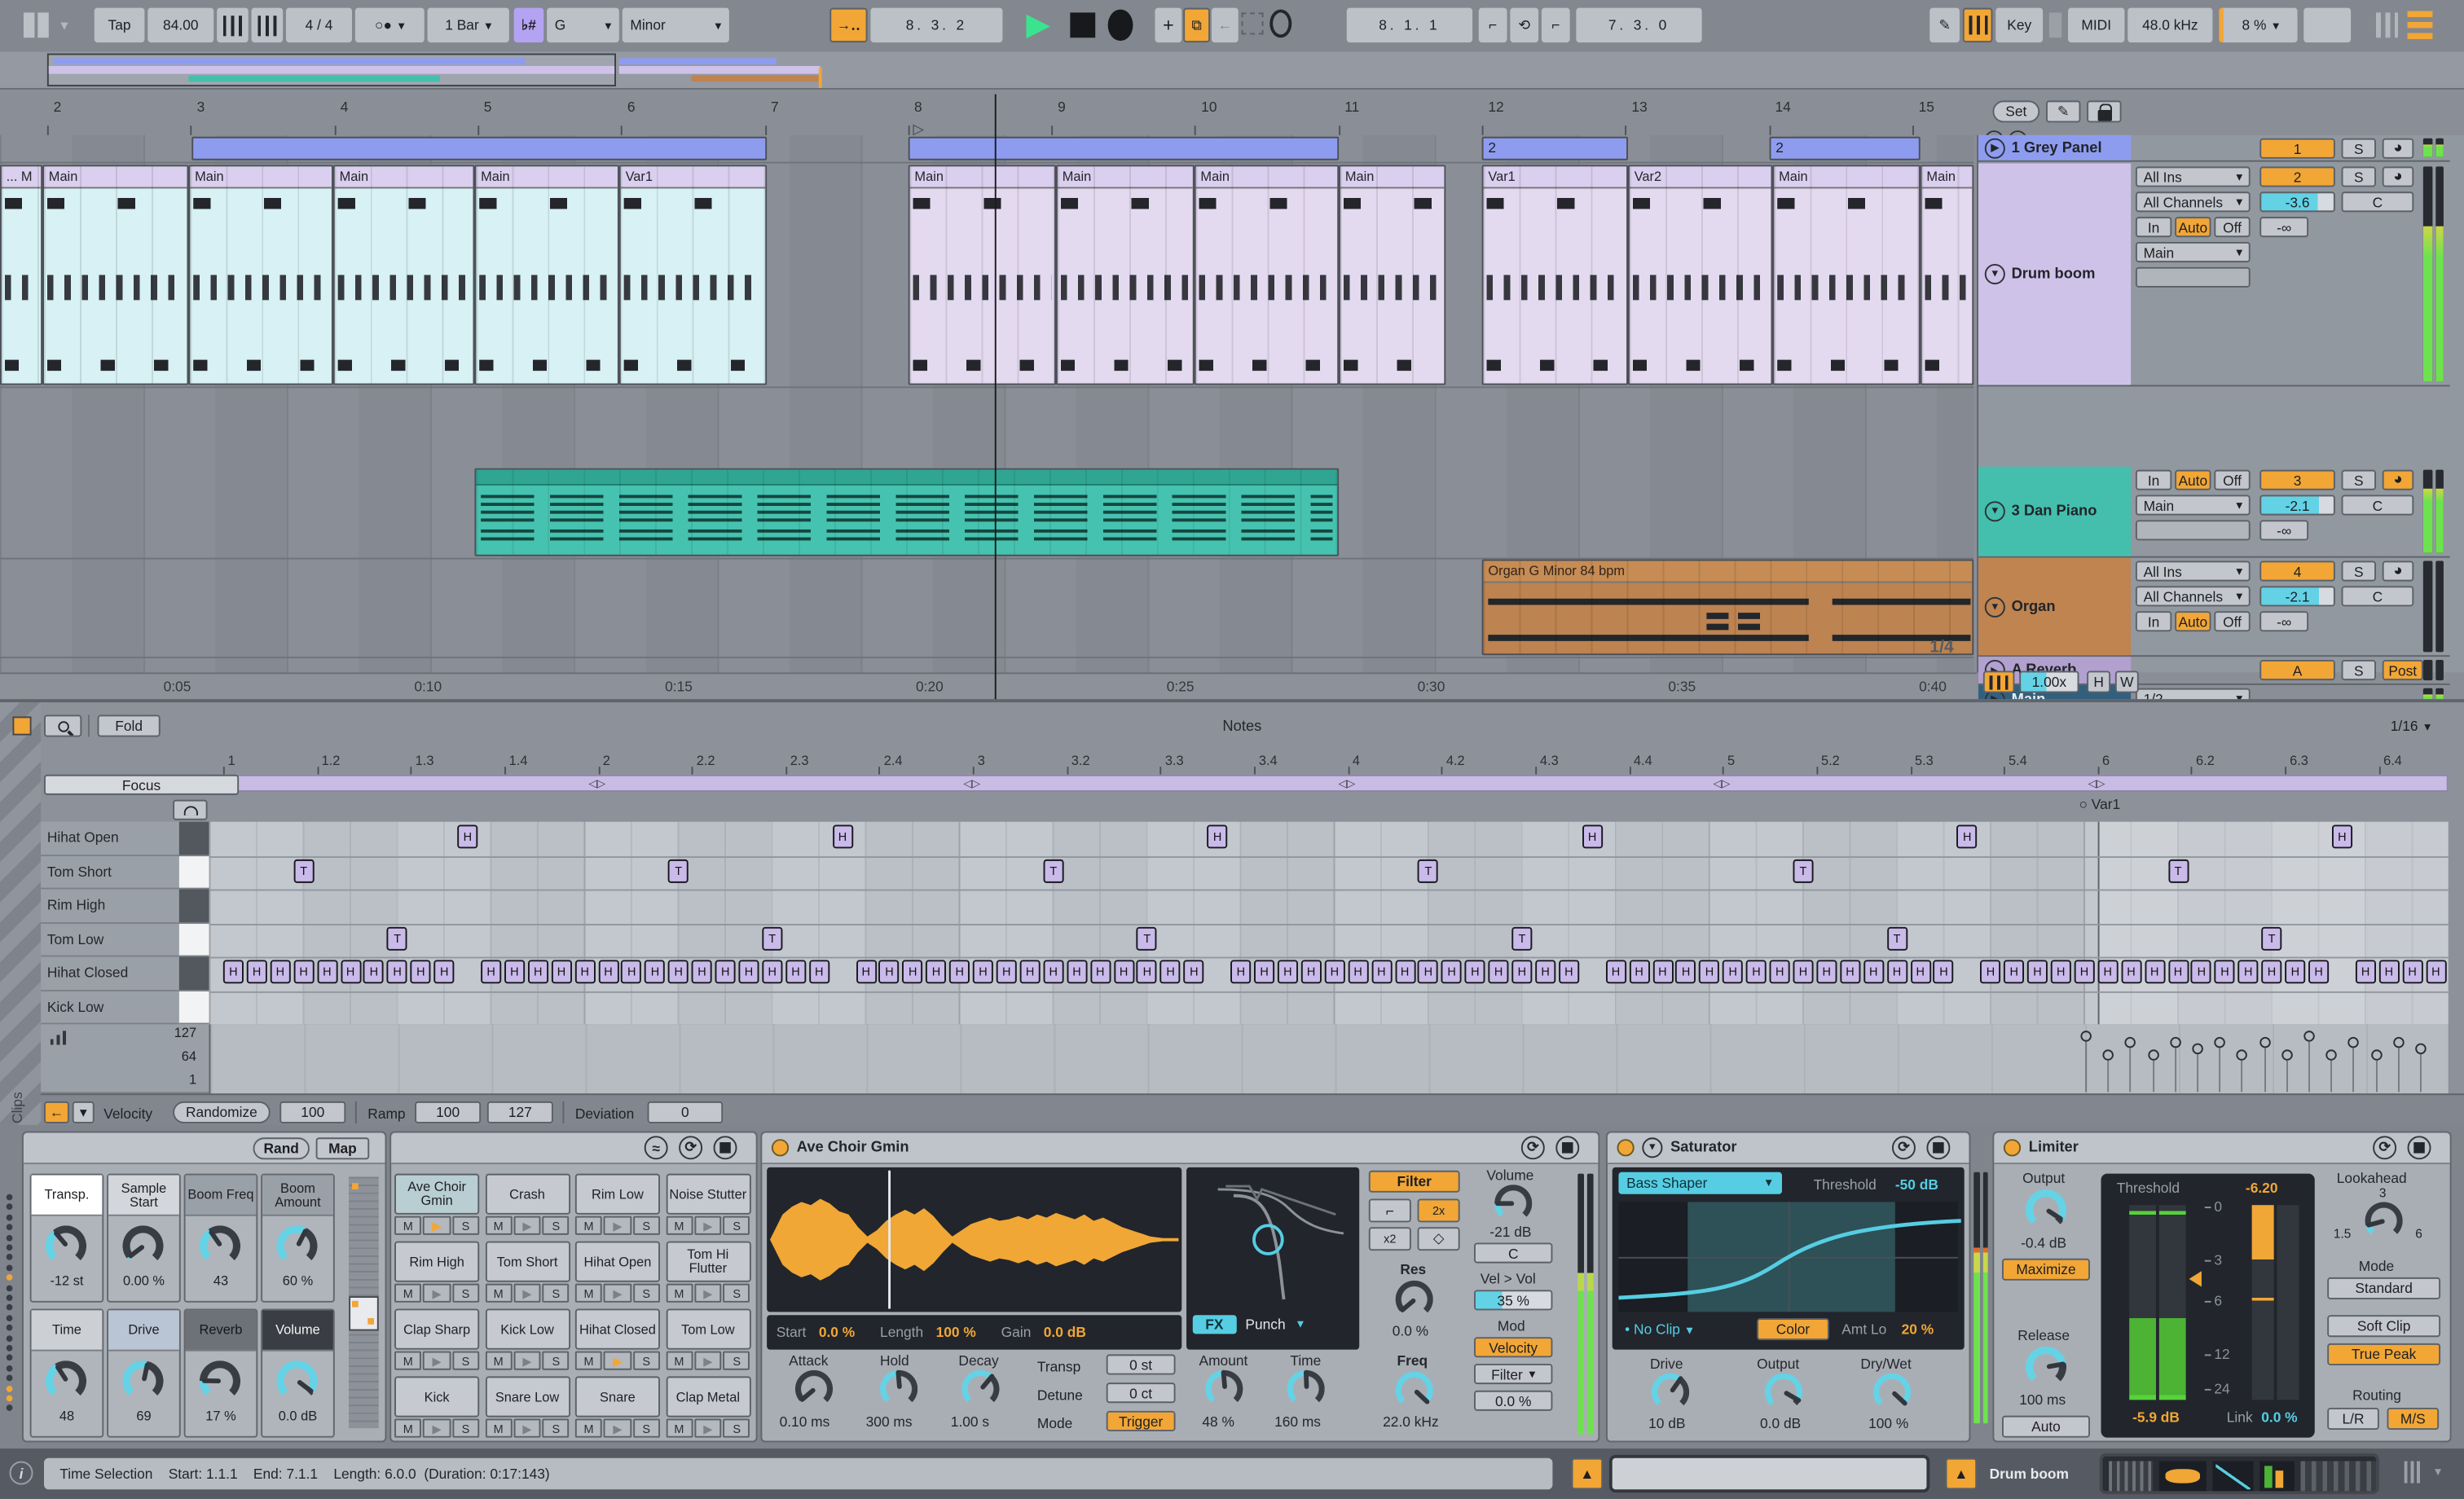 The height and width of the screenshot is (1499, 2464). I want to click on track-number-button: 4, so click(2297, 571).